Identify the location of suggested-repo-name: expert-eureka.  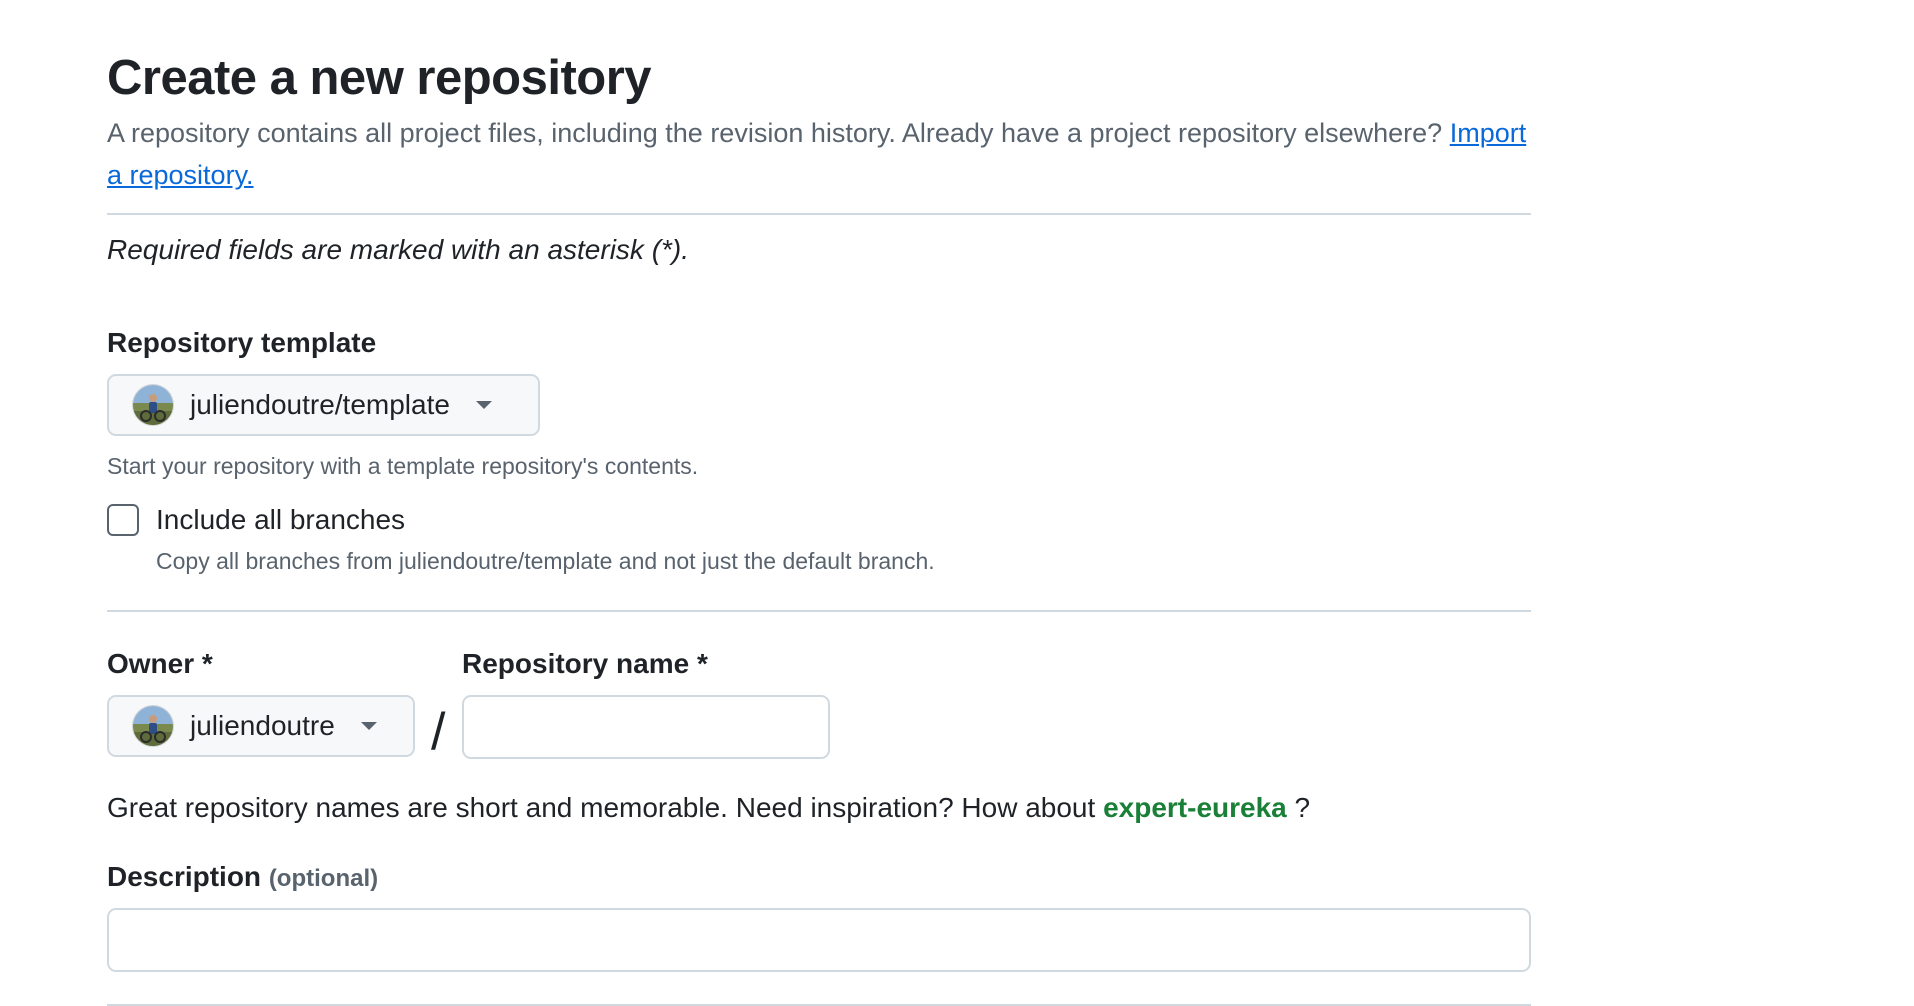
(1195, 807).